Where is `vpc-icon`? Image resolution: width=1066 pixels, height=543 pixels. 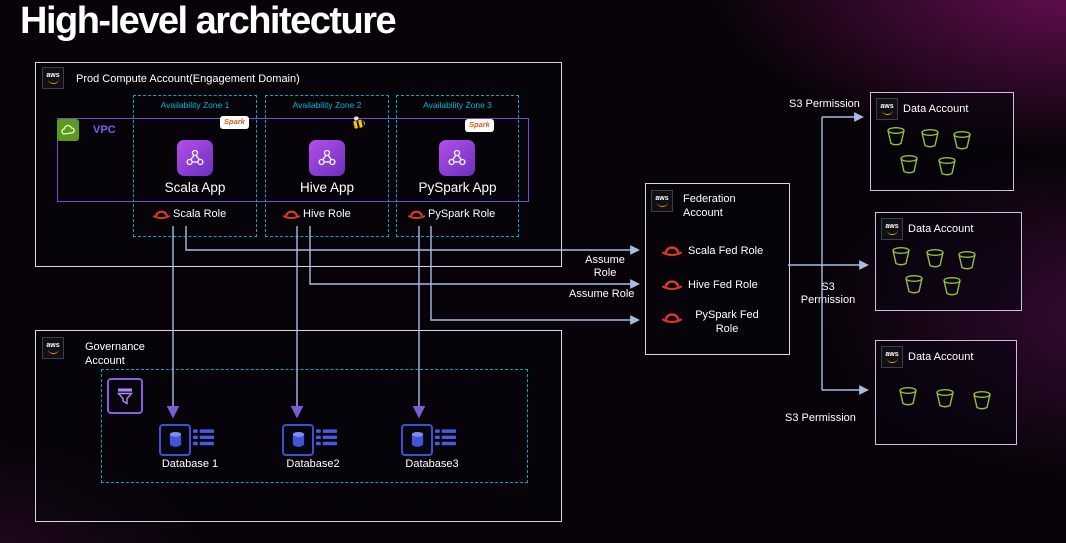
vpc-icon is located at coordinates (68, 130).